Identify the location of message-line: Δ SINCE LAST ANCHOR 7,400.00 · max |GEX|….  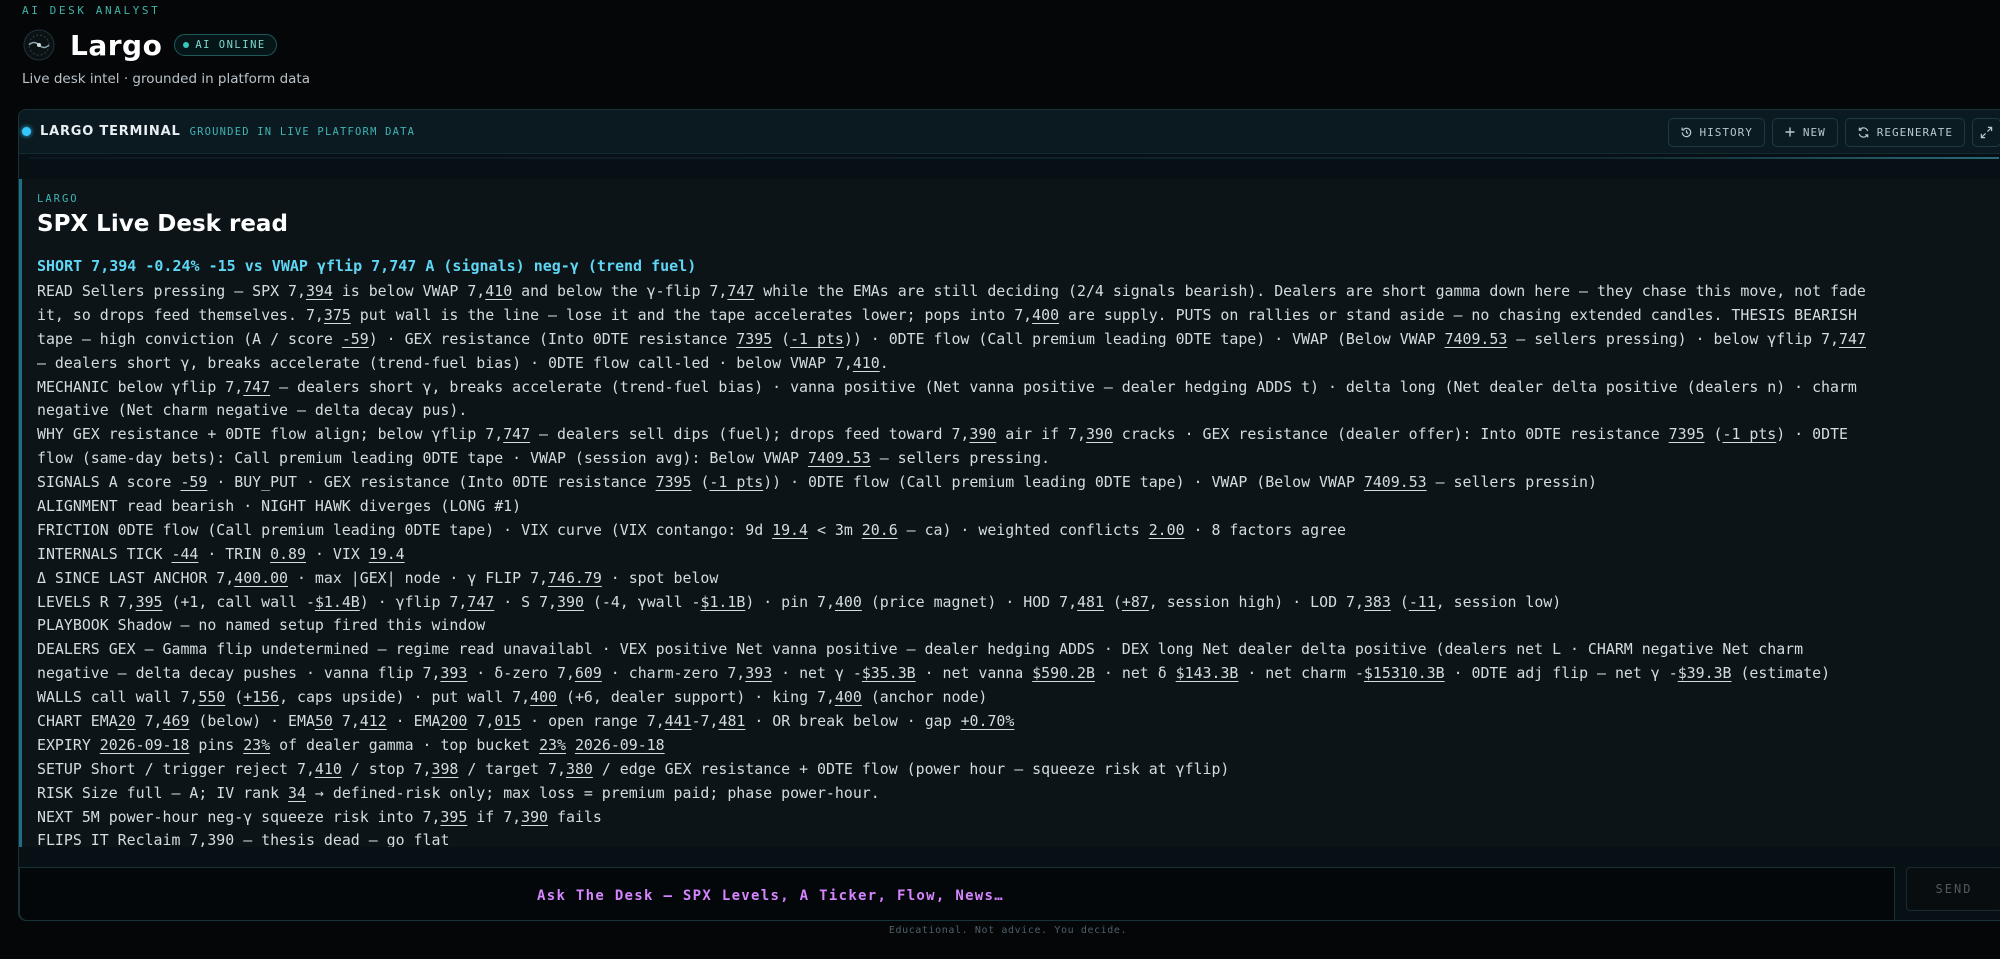
(378, 577).